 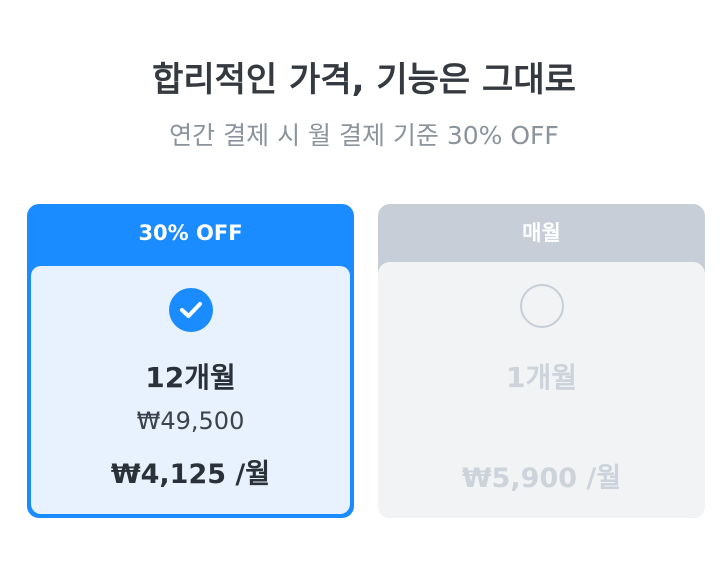 What do you see at coordinates (364, 80) in the screenshot?
I see `page-title: 합리적인 가격, 기능은 그대로` at bounding box center [364, 80].